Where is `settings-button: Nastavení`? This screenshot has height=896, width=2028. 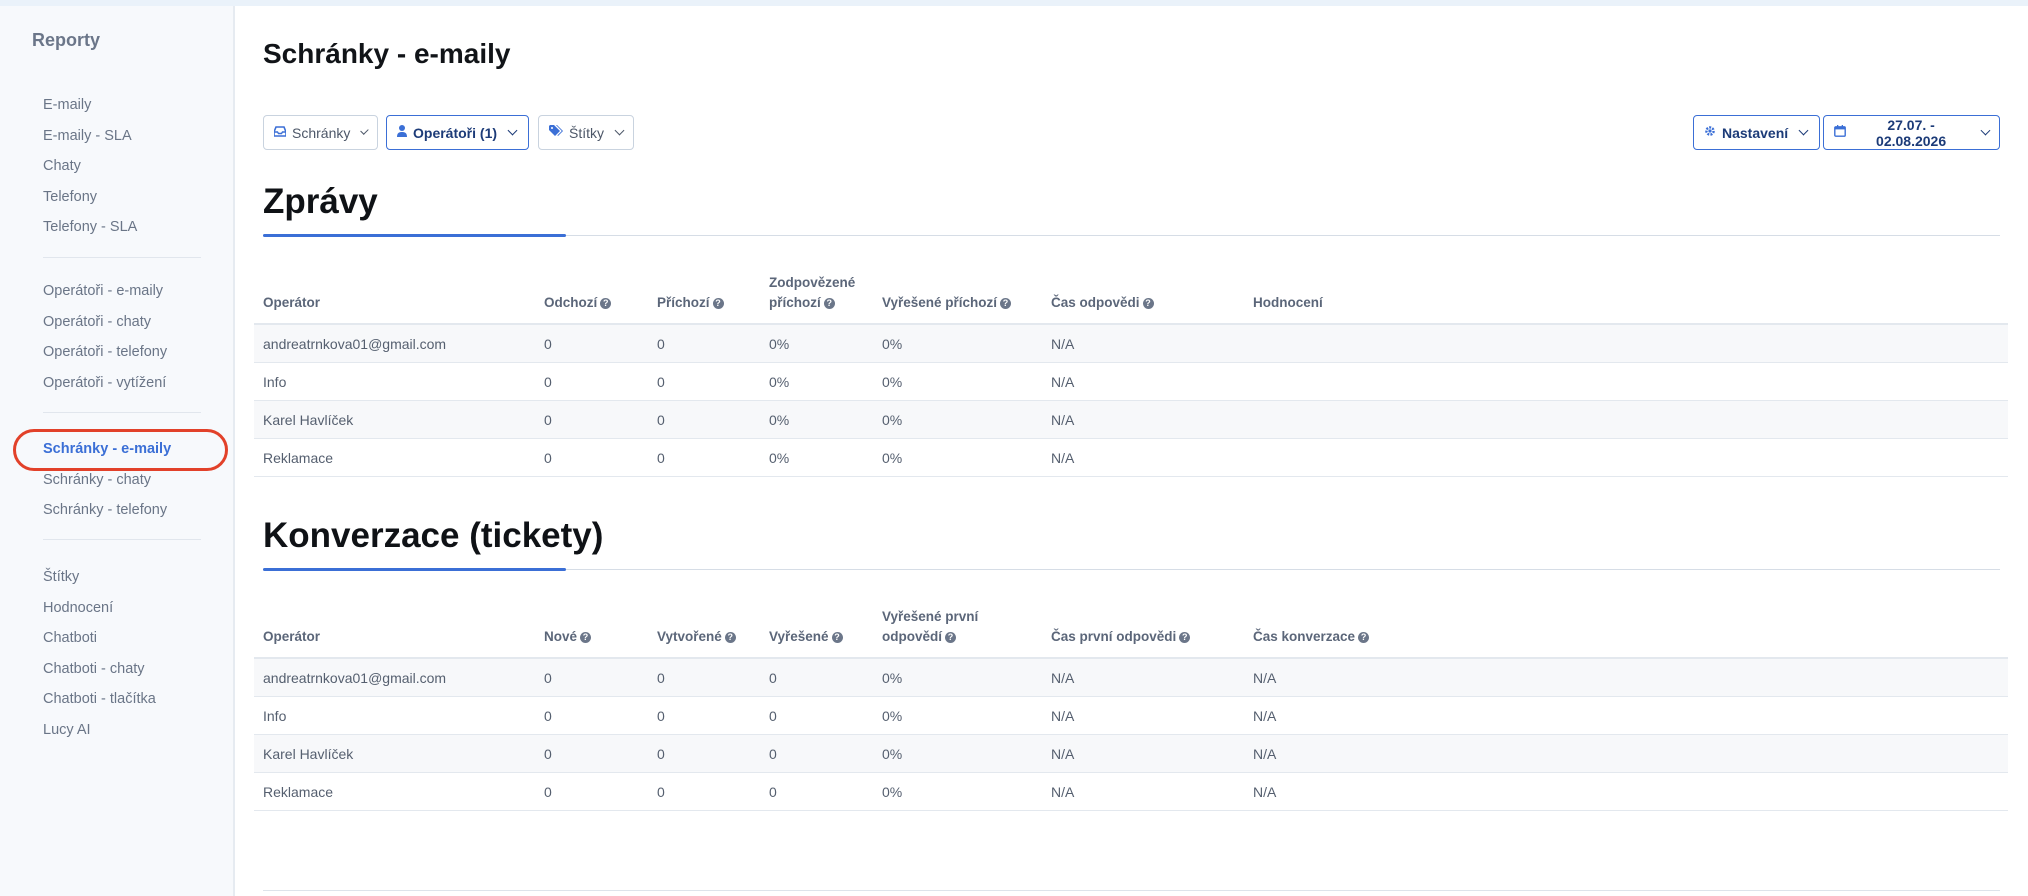 settings-button: Nastavení is located at coordinates (1756, 132).